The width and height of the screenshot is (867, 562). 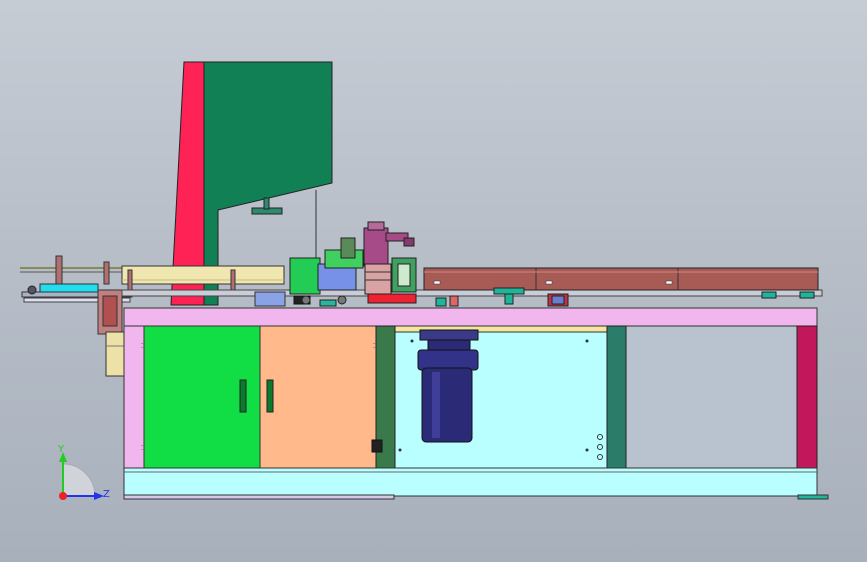 I want to click on tower-base-bracket, so click(x=270, y=299).